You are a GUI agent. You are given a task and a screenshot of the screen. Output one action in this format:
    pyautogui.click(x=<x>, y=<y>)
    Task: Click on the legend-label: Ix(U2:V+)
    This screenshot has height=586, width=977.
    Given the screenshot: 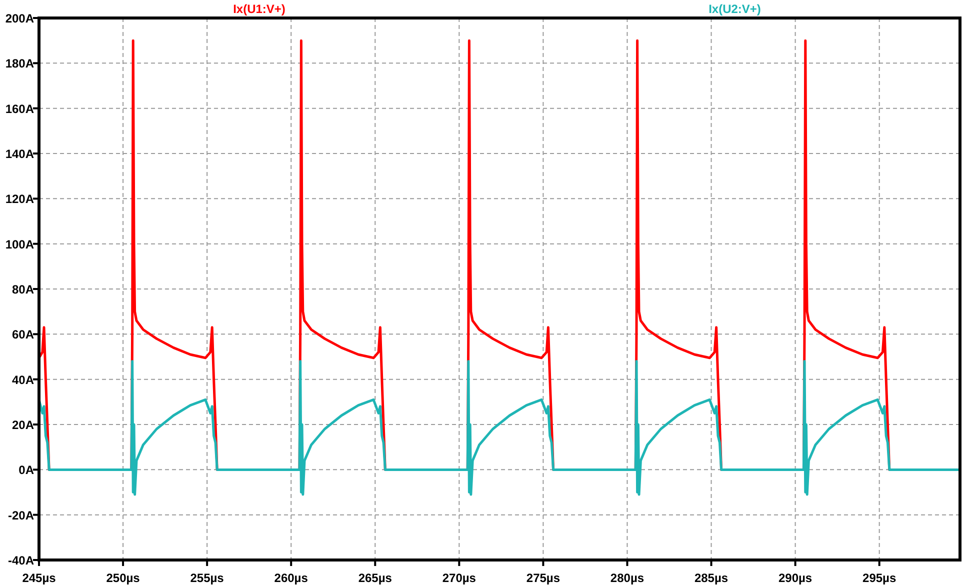 What is the action you would take?
    pyautogui.click(x=734, y=9)
    